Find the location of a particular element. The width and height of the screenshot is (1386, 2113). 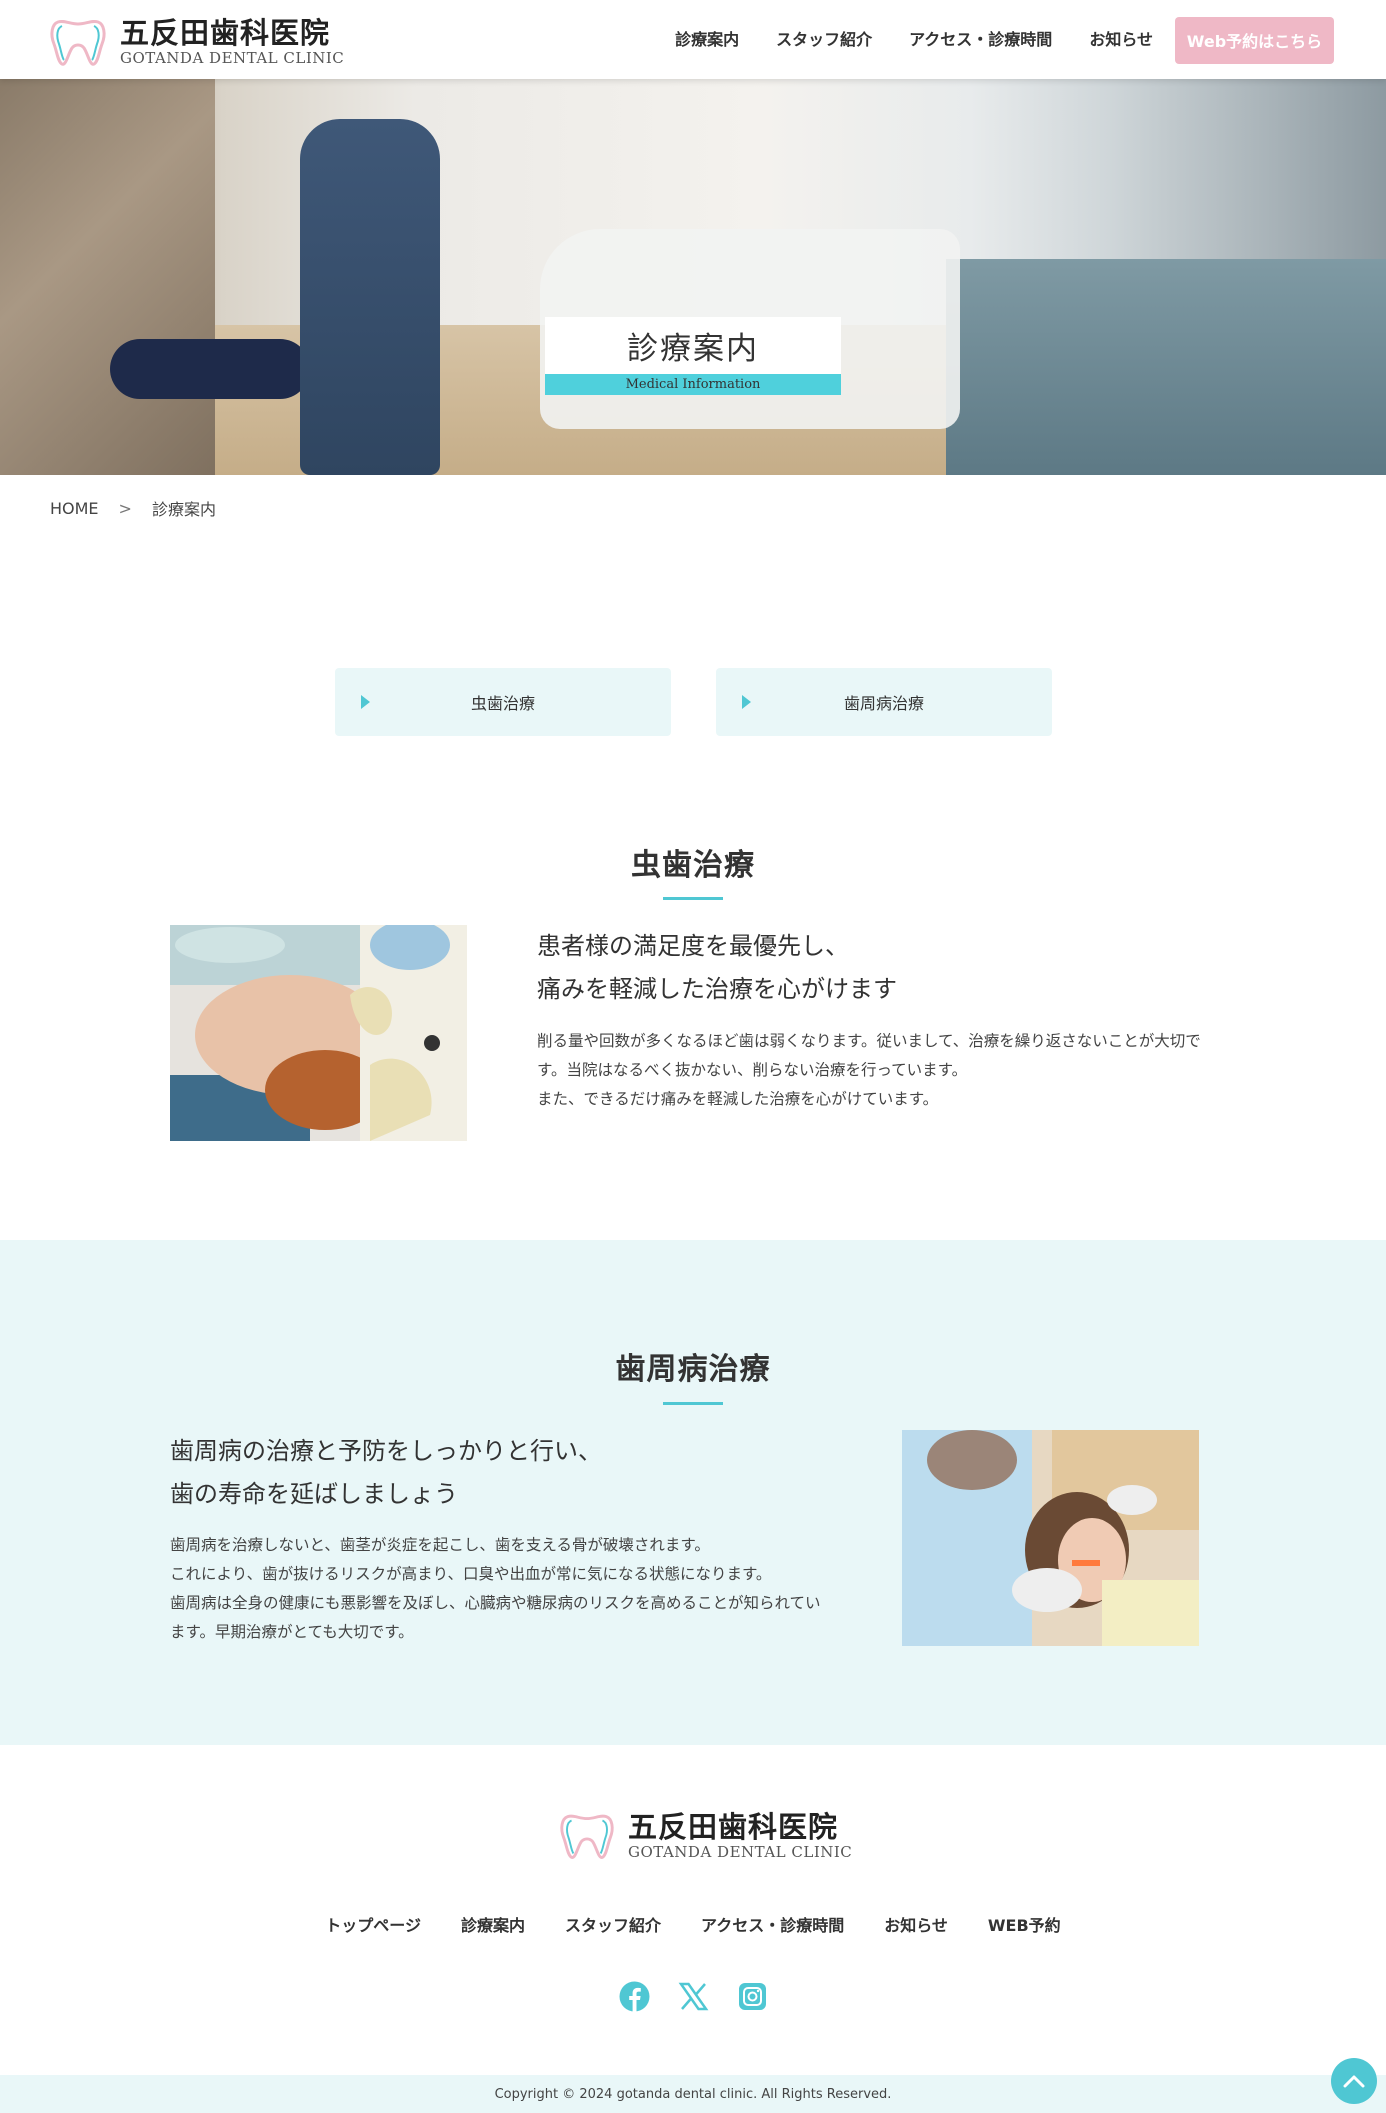

breadcrumb: HOME > 診療案内 is located at coordinates (133, 508).